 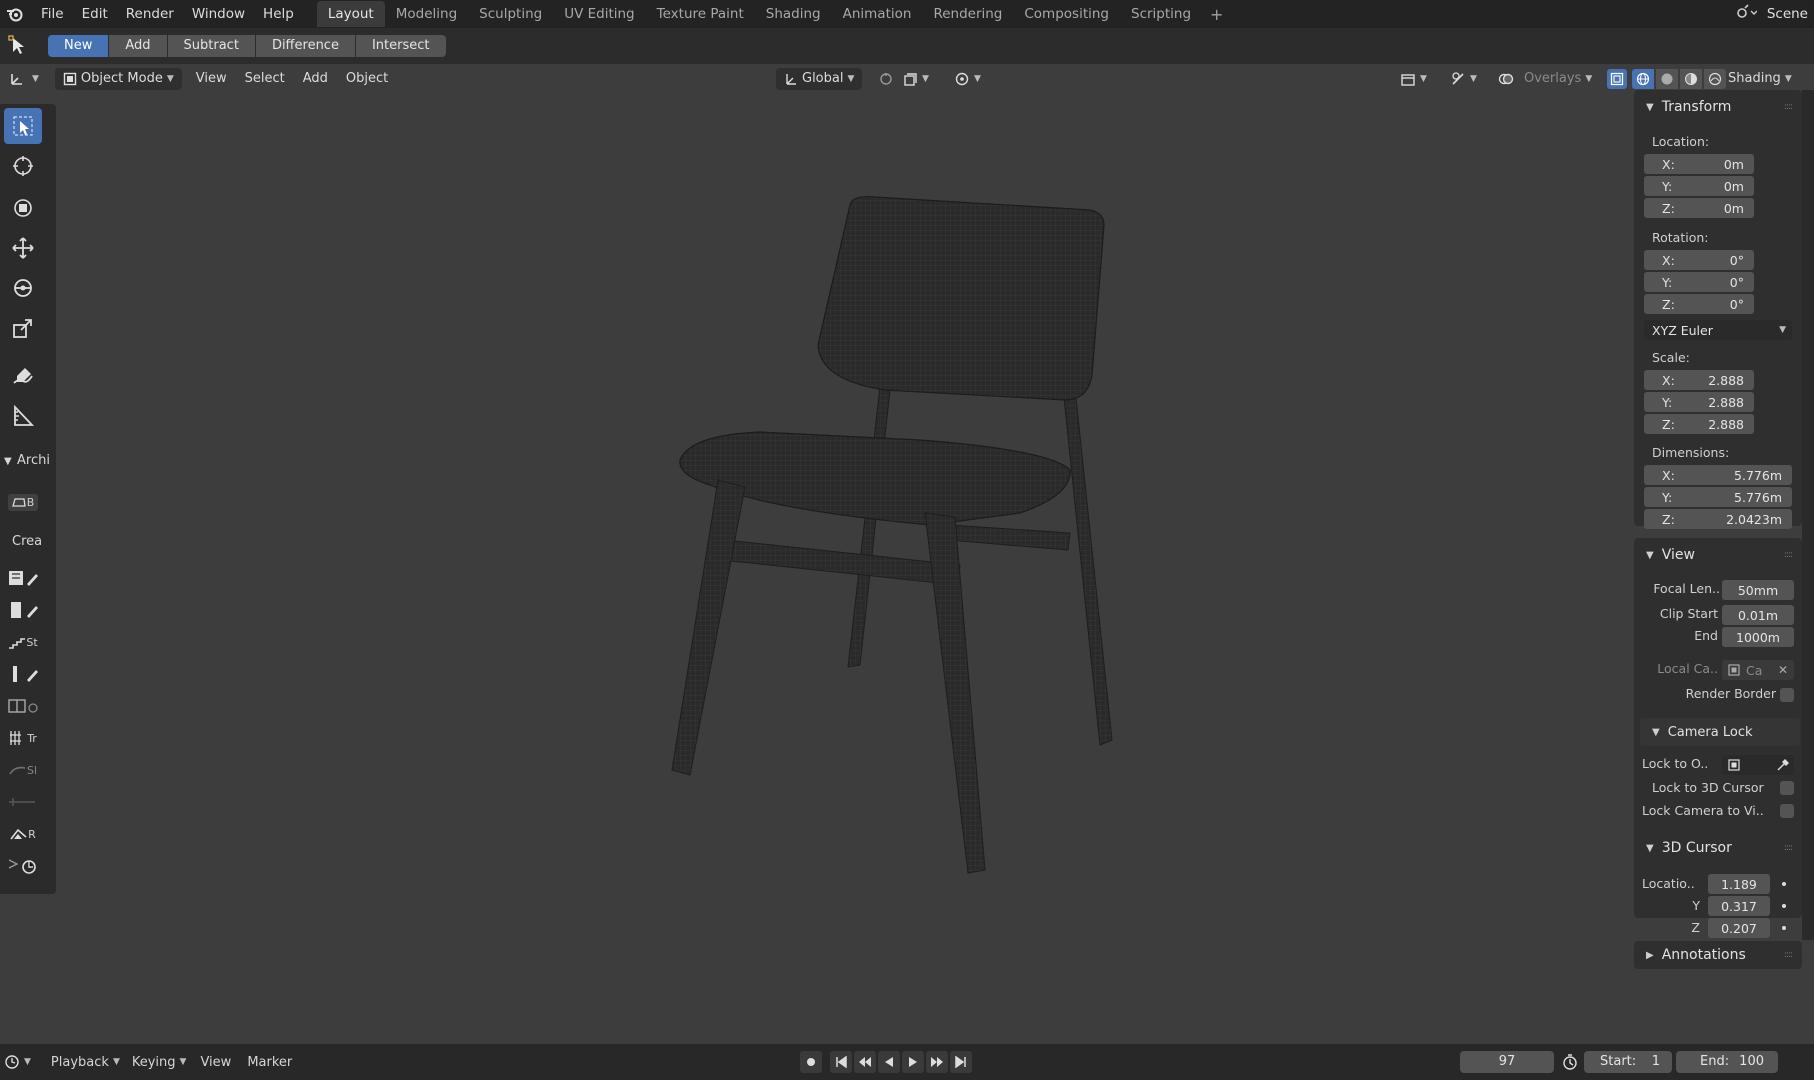 What do you see at coordinates (1558, 79) in the screenshot?
I see `overlays-dropdown: Overlays ▼` at bounding box center [1558, 79].